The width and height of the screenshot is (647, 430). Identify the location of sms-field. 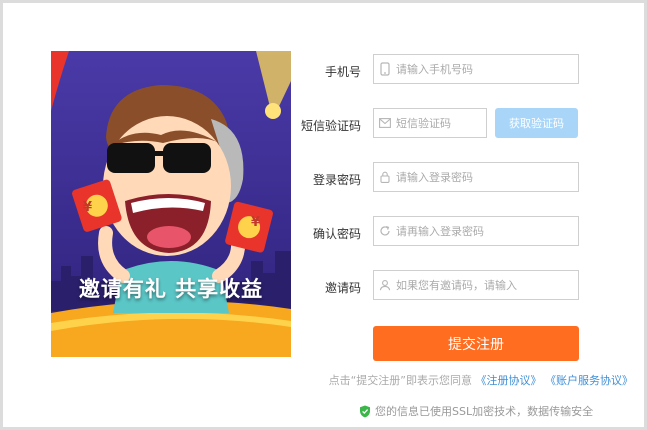
(430, 123).